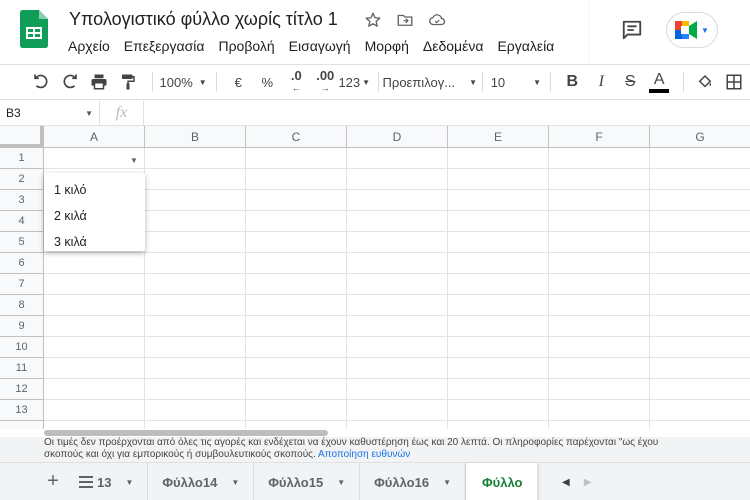  I want to click on scroll-left-icon: ◀, so click(566, 482).